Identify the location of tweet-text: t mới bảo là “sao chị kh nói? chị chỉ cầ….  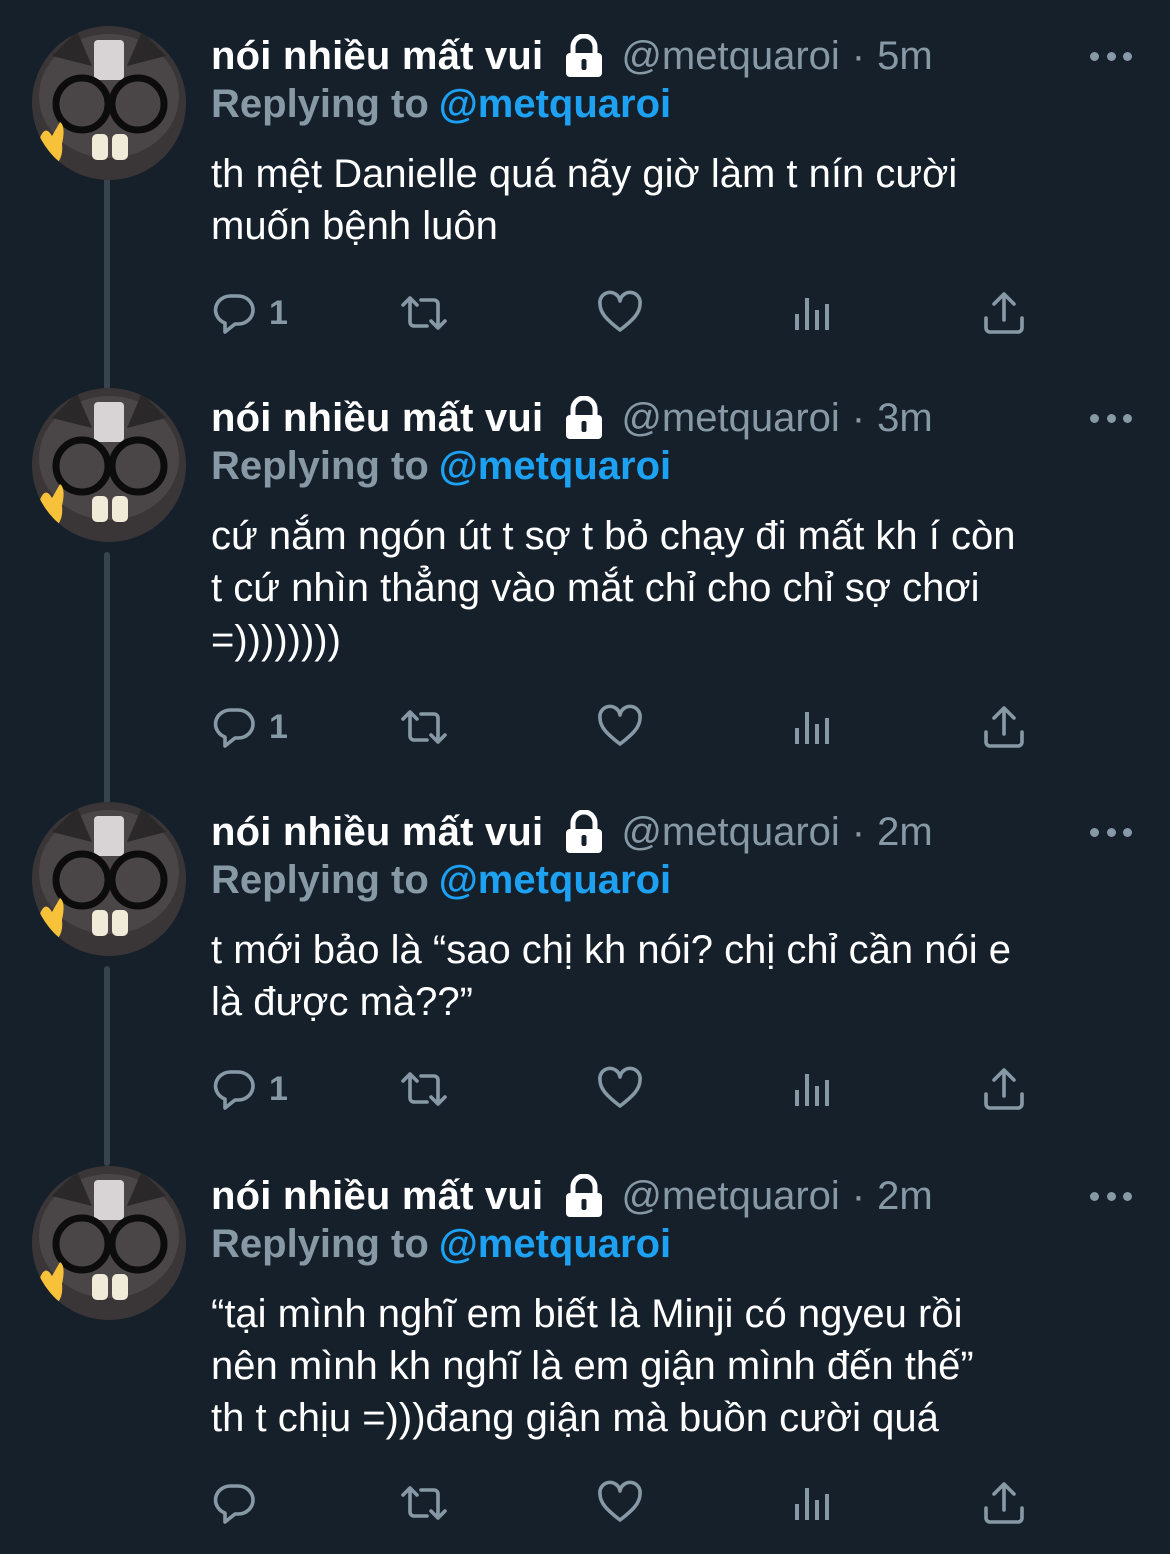
(611, 976).